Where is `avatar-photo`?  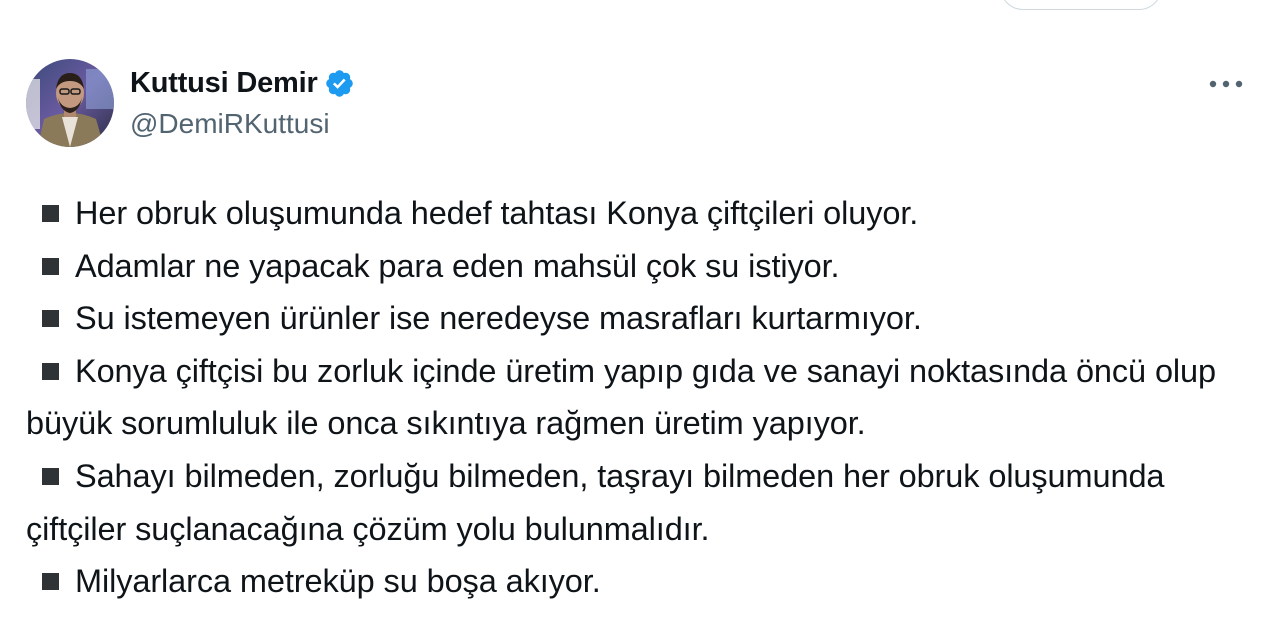
avatar-photo is located at coordinates (70, 103).